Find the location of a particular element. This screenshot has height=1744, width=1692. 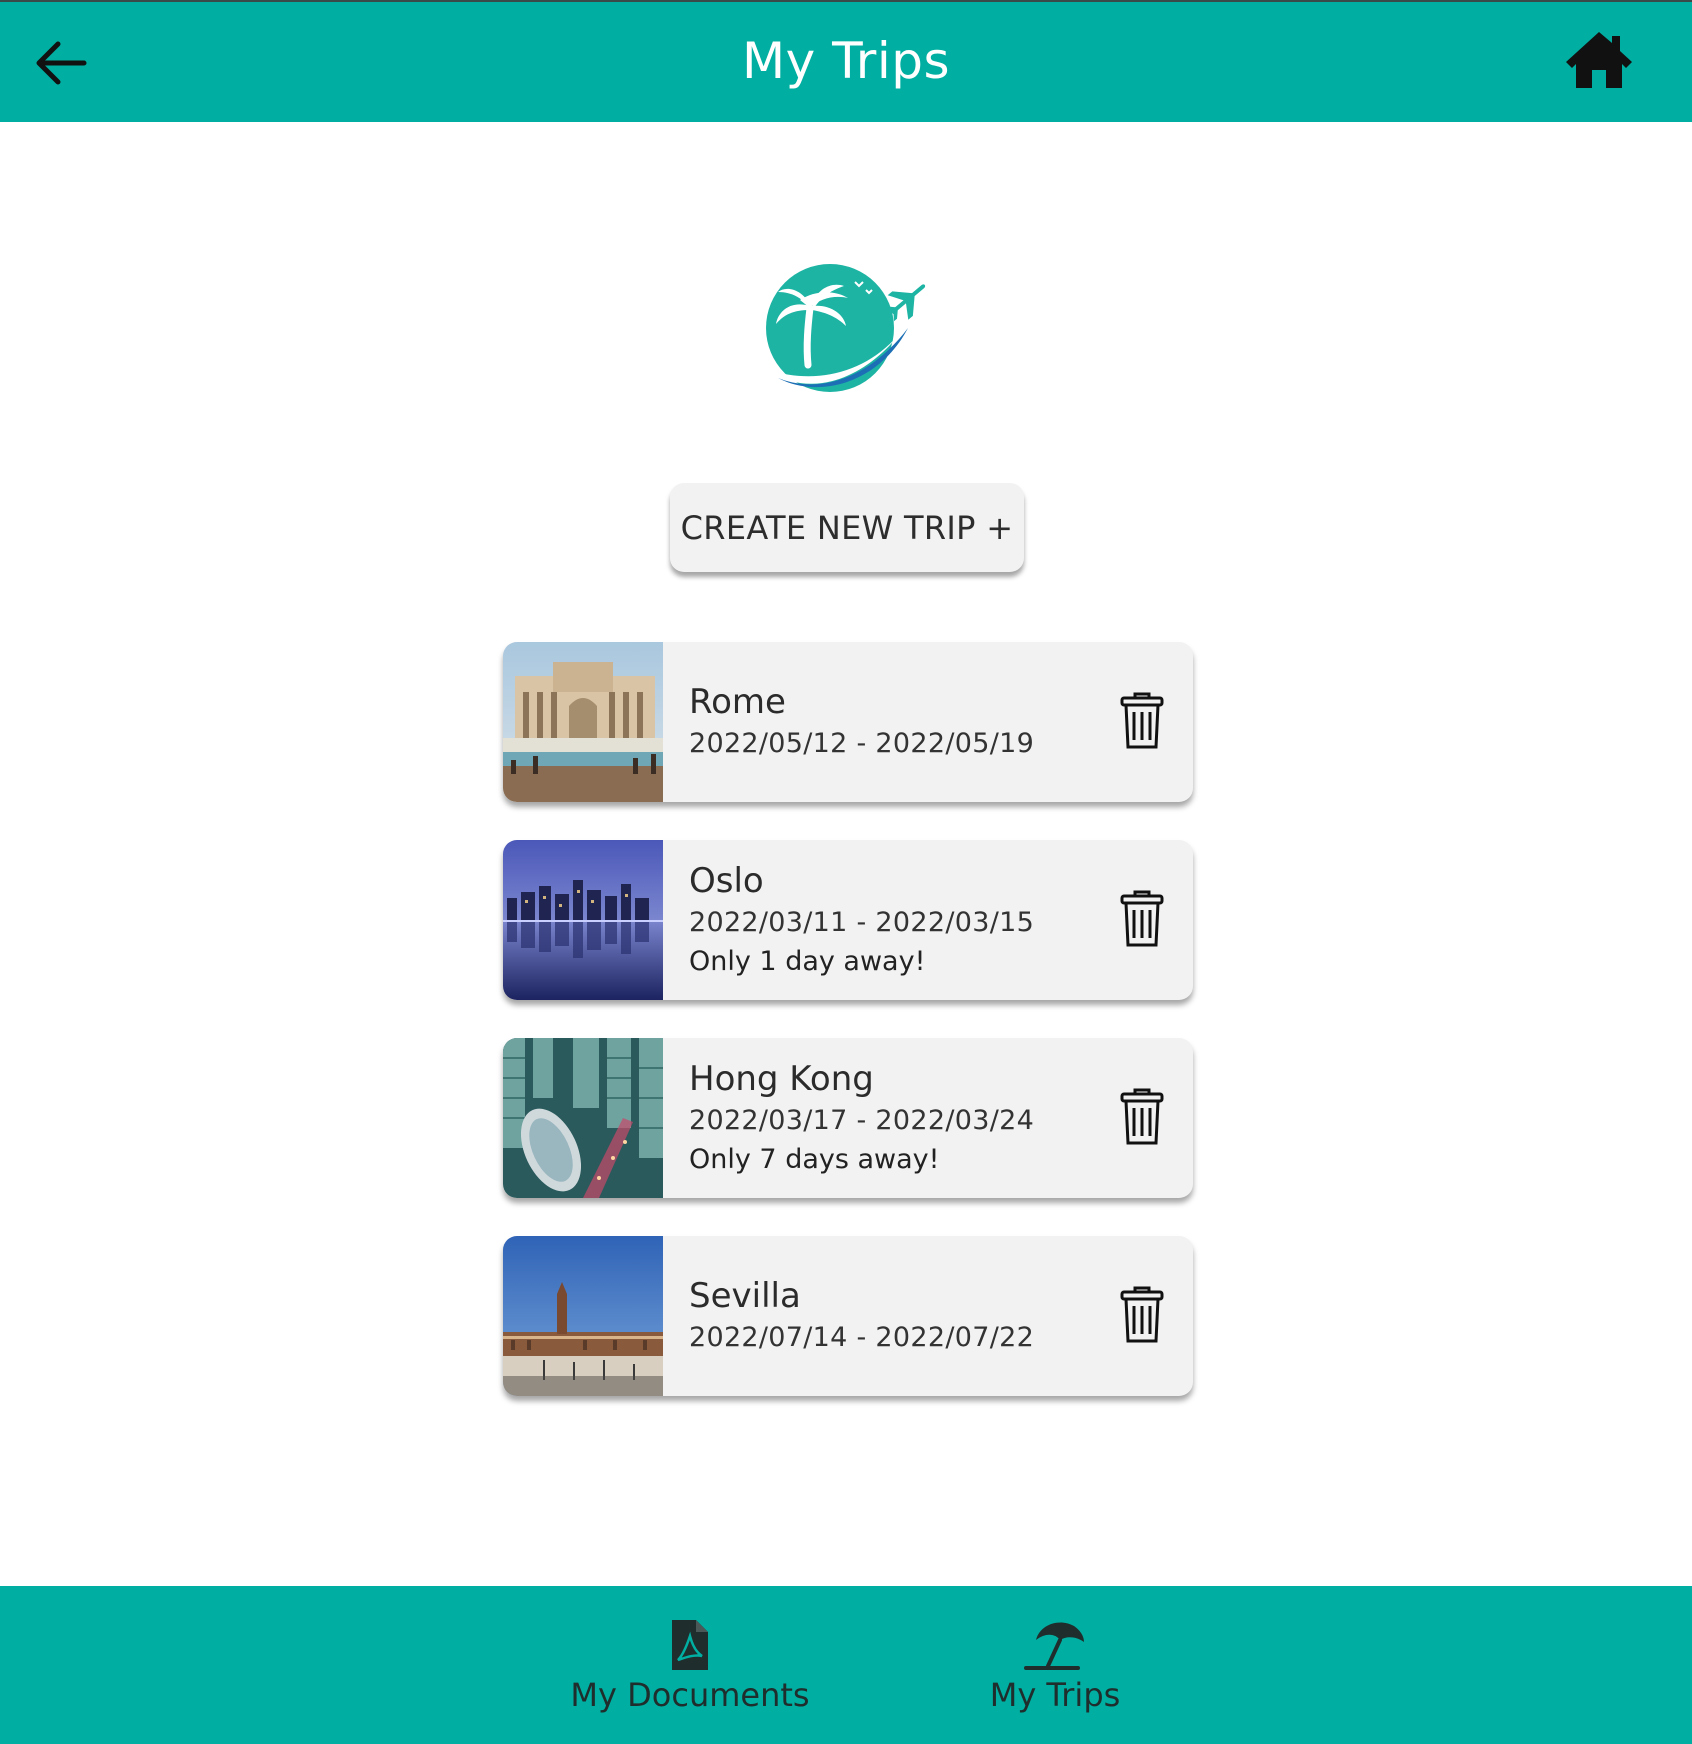

page-title: My Trips is located at coordinates (846, 61).